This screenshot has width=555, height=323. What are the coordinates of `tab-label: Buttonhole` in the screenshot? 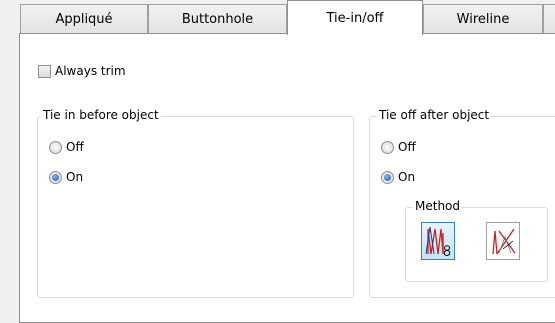 It's located at (217, 19).